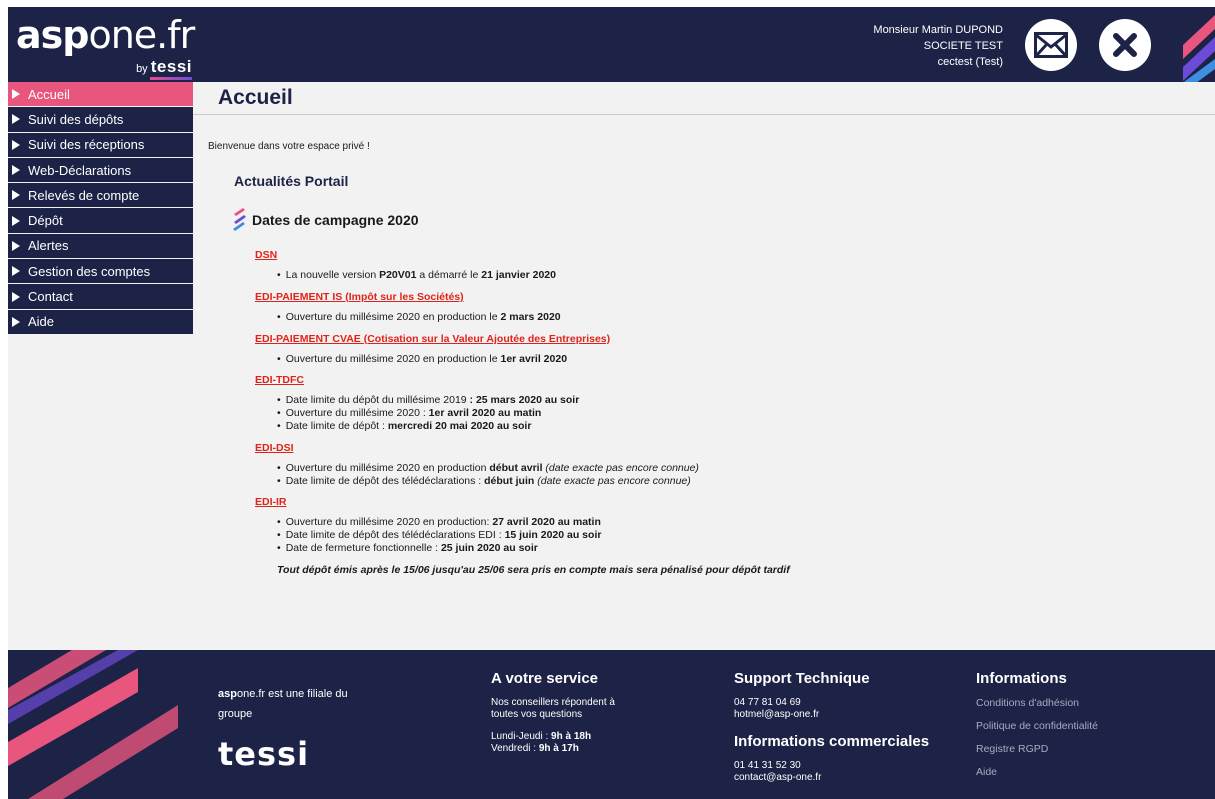  What do you see at coordinates (50, 297) in the screenshot?
I see `sidebar-item-label: Contact` at bounding box center [50, 297].